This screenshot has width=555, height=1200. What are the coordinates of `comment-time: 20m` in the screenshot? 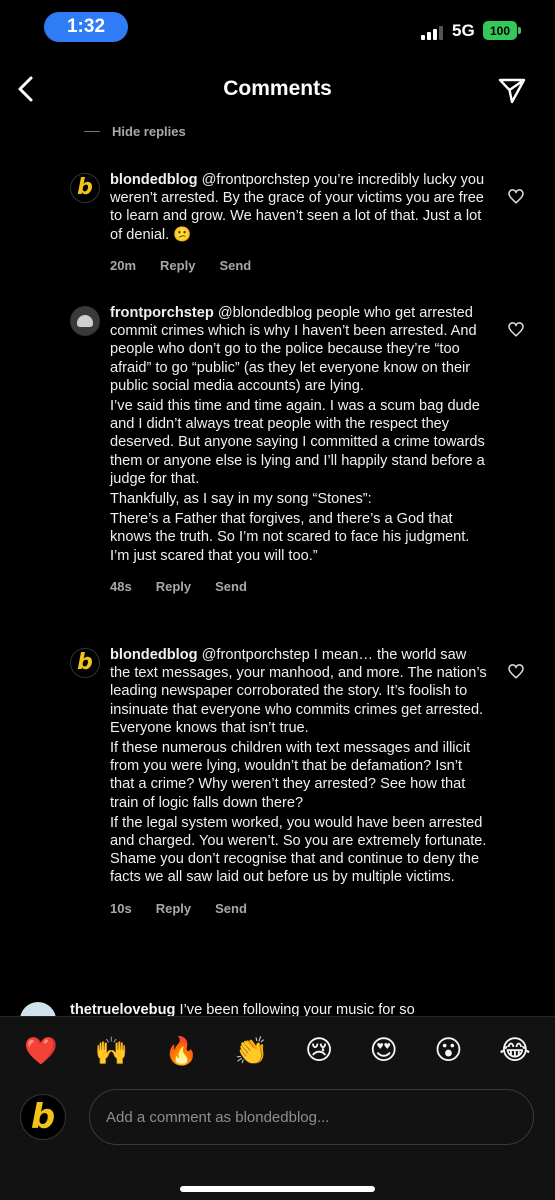 It's located at (123, 265).